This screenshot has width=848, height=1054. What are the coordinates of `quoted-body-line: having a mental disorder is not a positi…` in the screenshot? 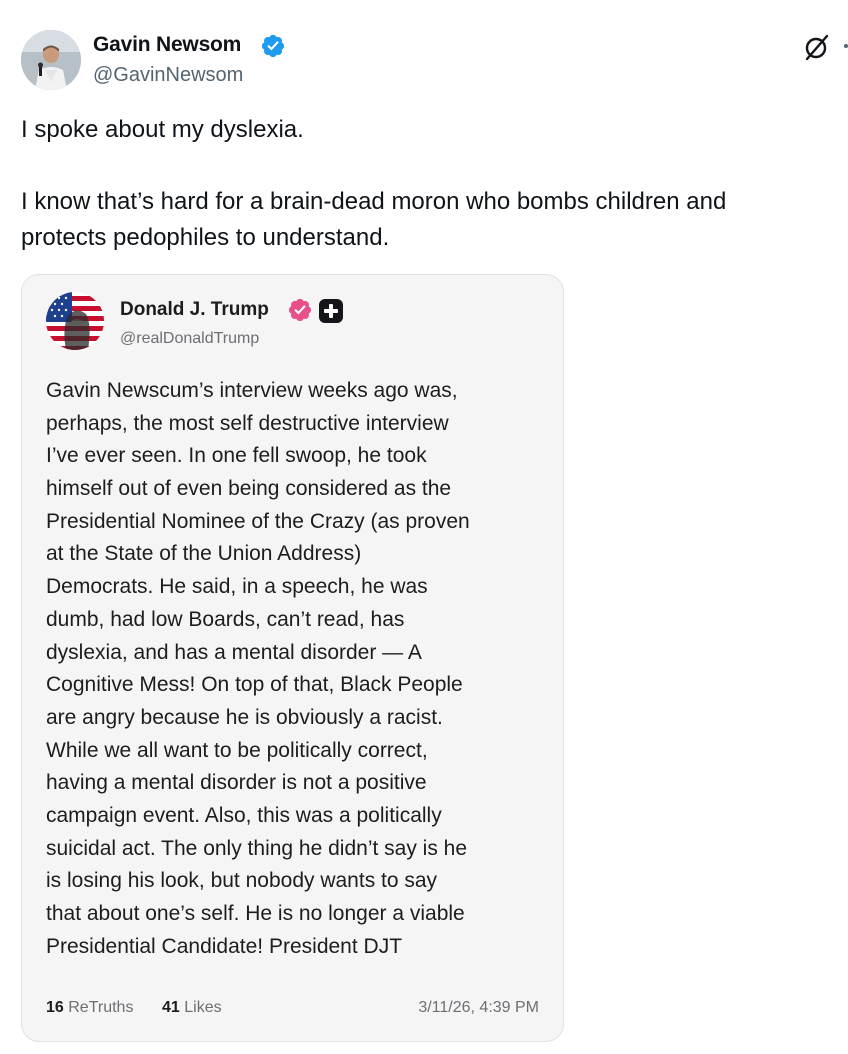 It's located at (236, 783).